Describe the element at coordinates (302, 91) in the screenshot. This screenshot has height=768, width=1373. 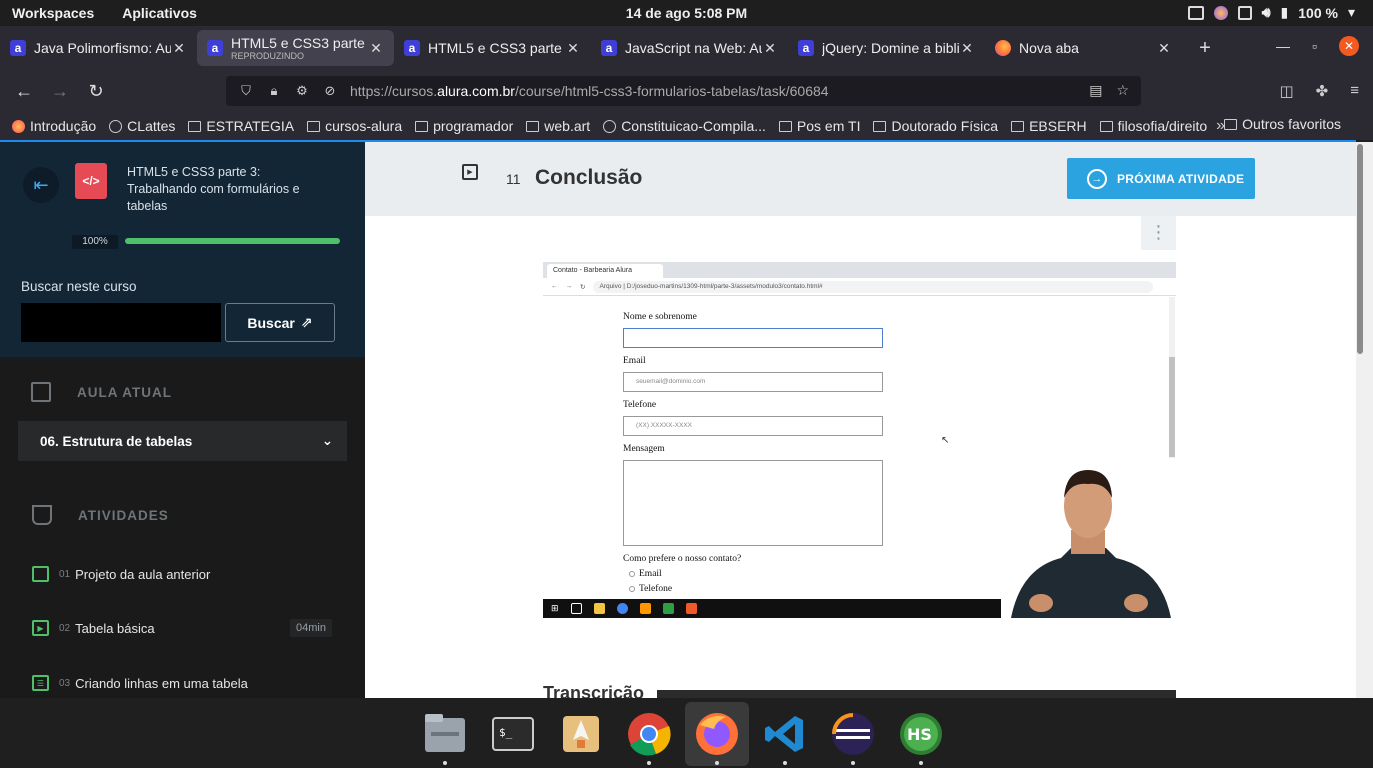
I see `permissions-icon: ⚙` at that location.